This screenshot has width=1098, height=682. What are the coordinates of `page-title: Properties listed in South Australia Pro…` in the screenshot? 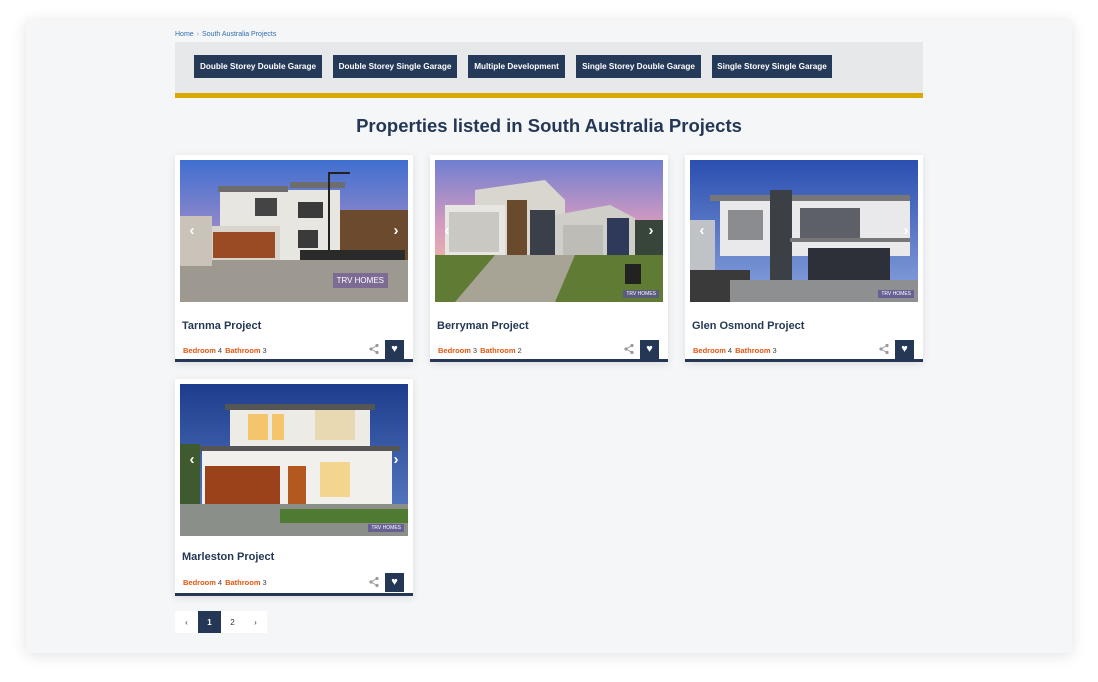 It's located at (549, 125).